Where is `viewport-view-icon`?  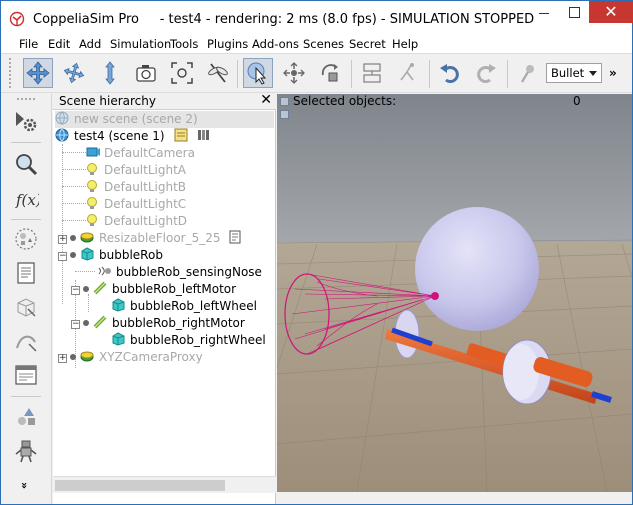
viewport-view-icon is located at coordinates (284, 114).